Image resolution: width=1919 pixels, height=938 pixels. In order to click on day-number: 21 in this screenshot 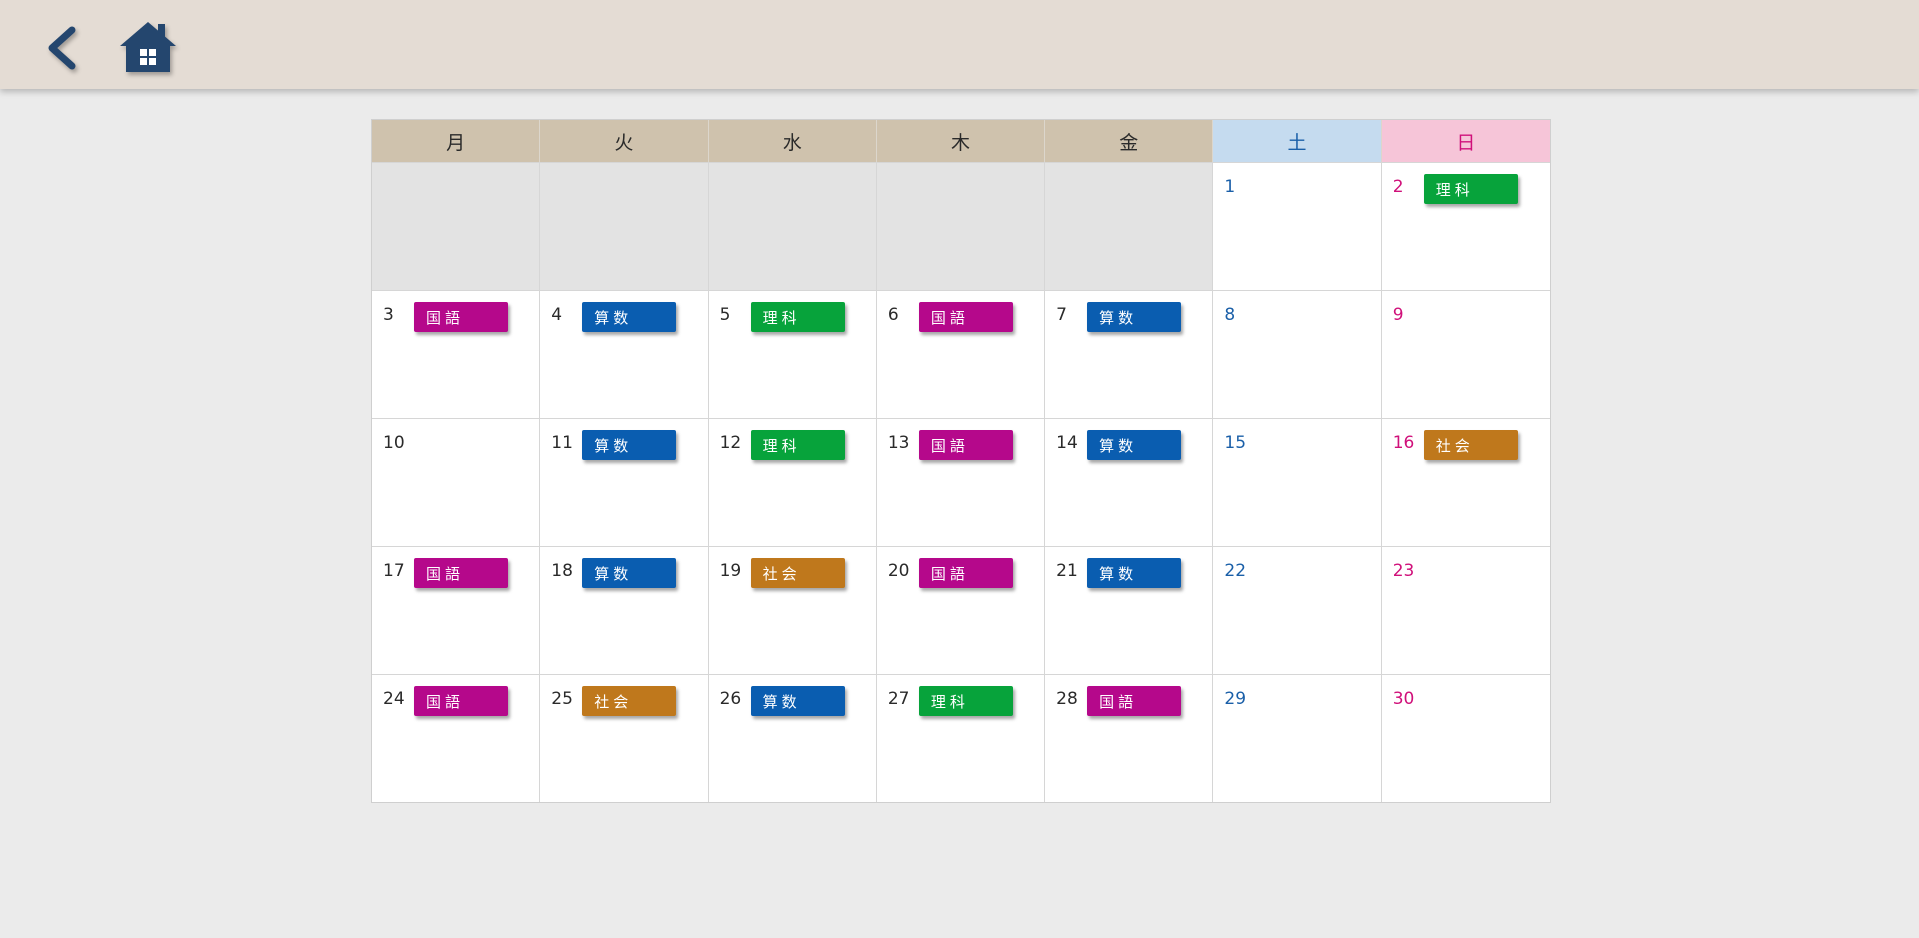, I will do `click(1067, 571)`.